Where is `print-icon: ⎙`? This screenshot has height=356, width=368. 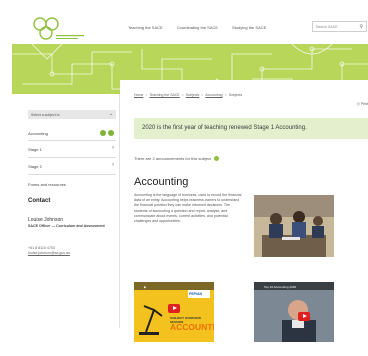
print-icon: ⎙ is located at coordinates (358, 104).